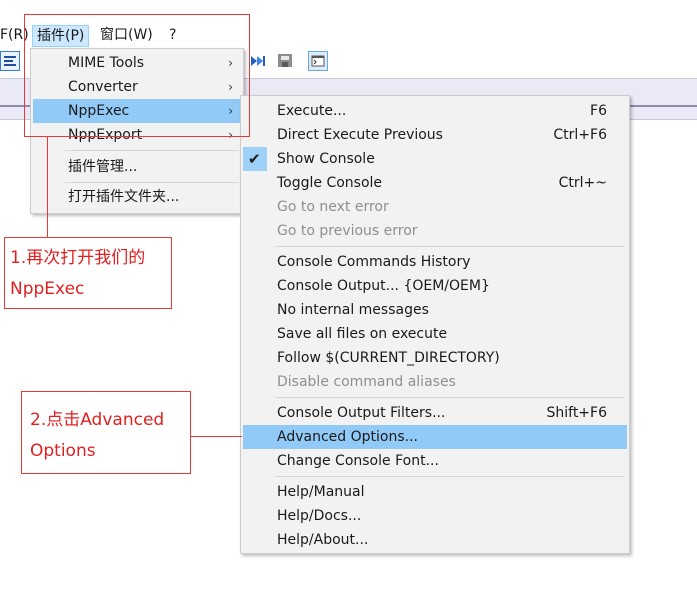  I want to click on annotation-step-2: 2.点击Advanced Options, so click(106, 432).